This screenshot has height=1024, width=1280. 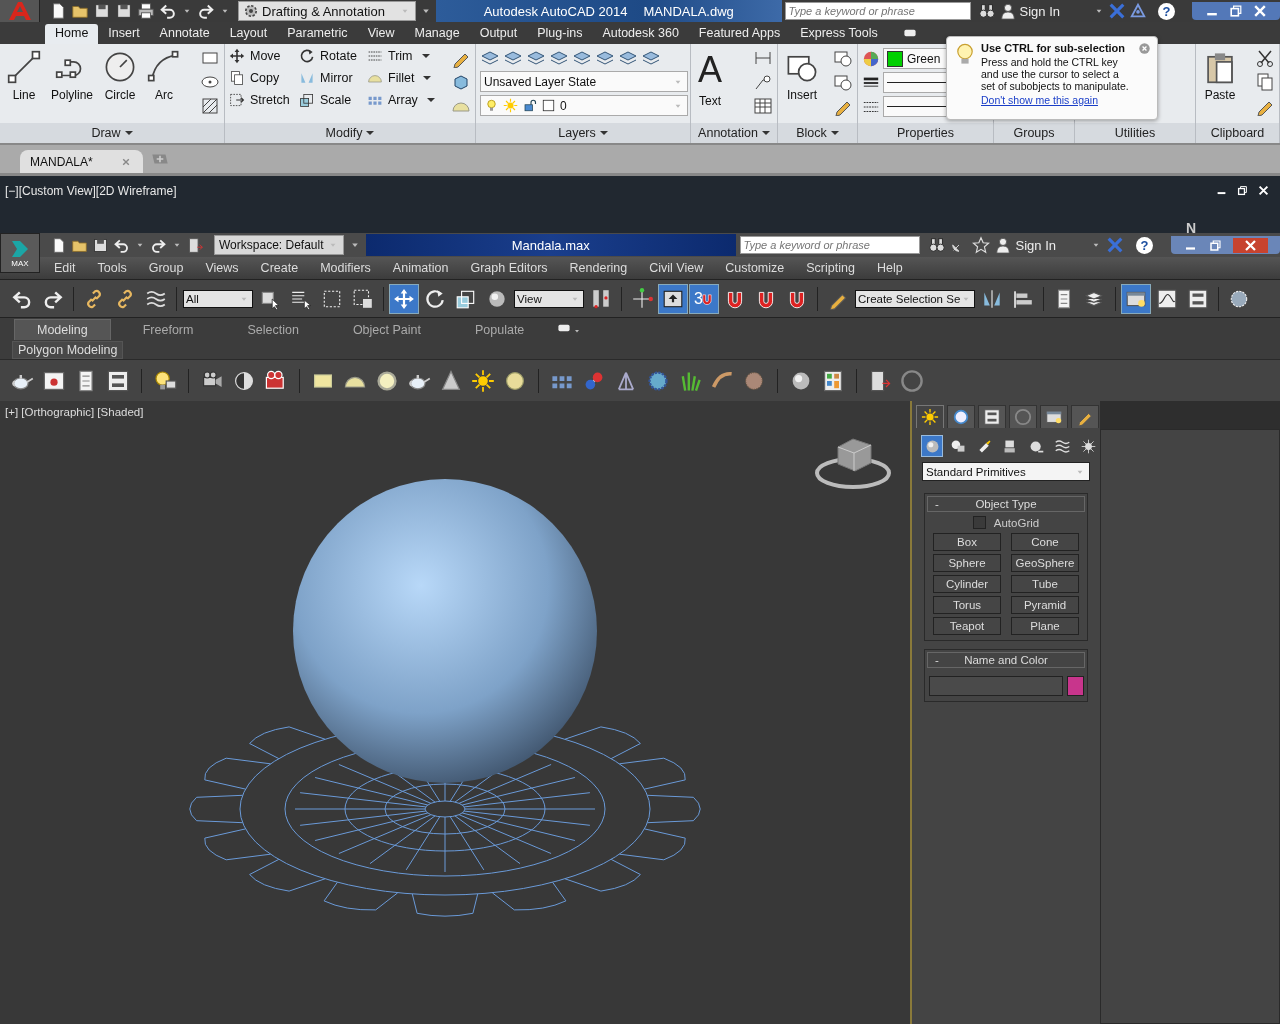 What do you see at coordinates (967, 542) in the screenshot?
I see `object-type-button: Box` at bounding box center [967, 542].